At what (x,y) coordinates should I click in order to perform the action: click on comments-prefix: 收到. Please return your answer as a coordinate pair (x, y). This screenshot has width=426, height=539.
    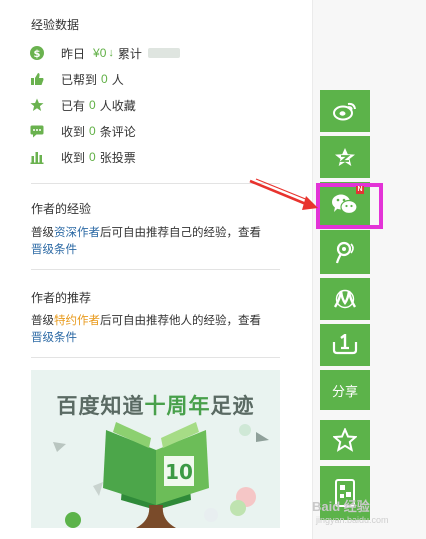
    Looking at the image, I should click on (73, 131).